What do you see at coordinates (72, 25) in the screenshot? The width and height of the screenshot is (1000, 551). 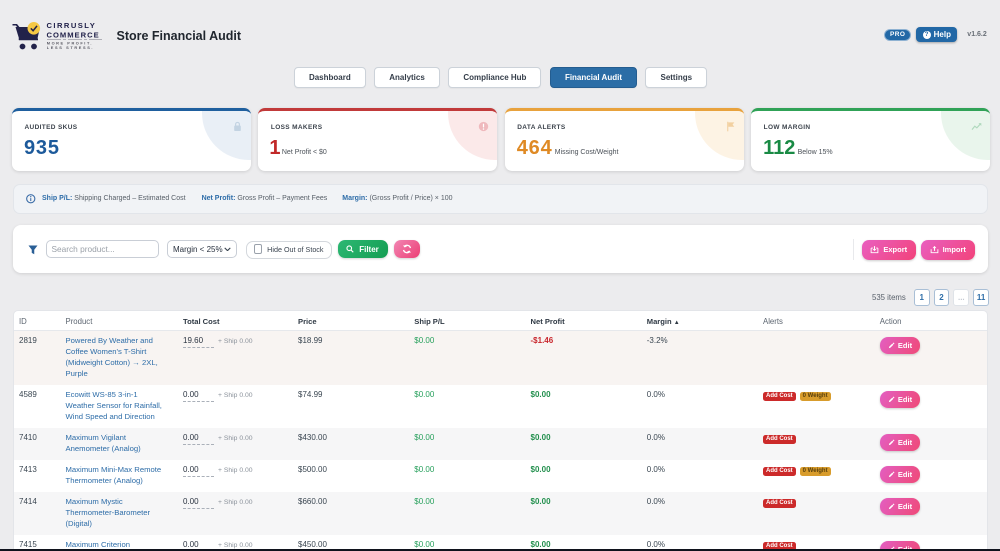 I see `svg-text: CIRRUSLY` at bounding box center [72, 25].